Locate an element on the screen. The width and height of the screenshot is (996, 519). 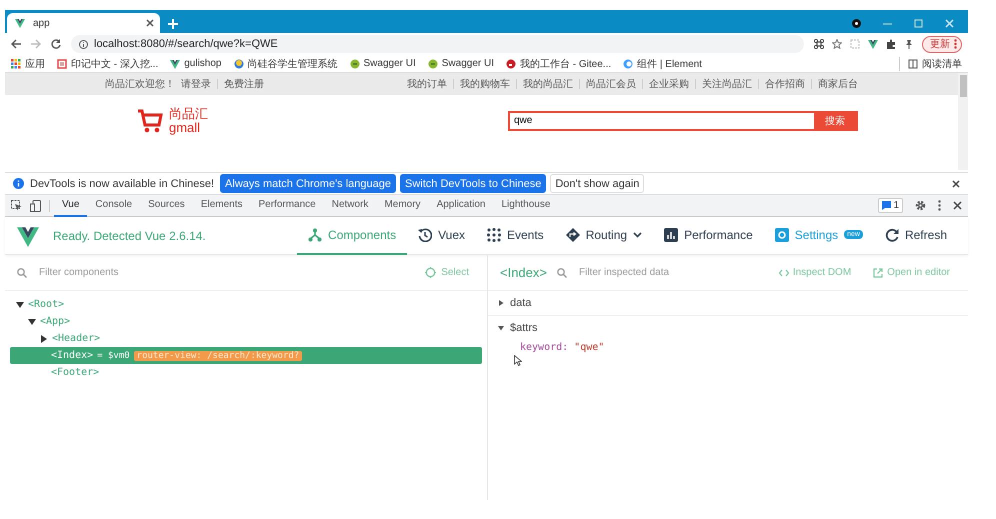
devtools-tab: Sources is located at coordinates (166, 205).